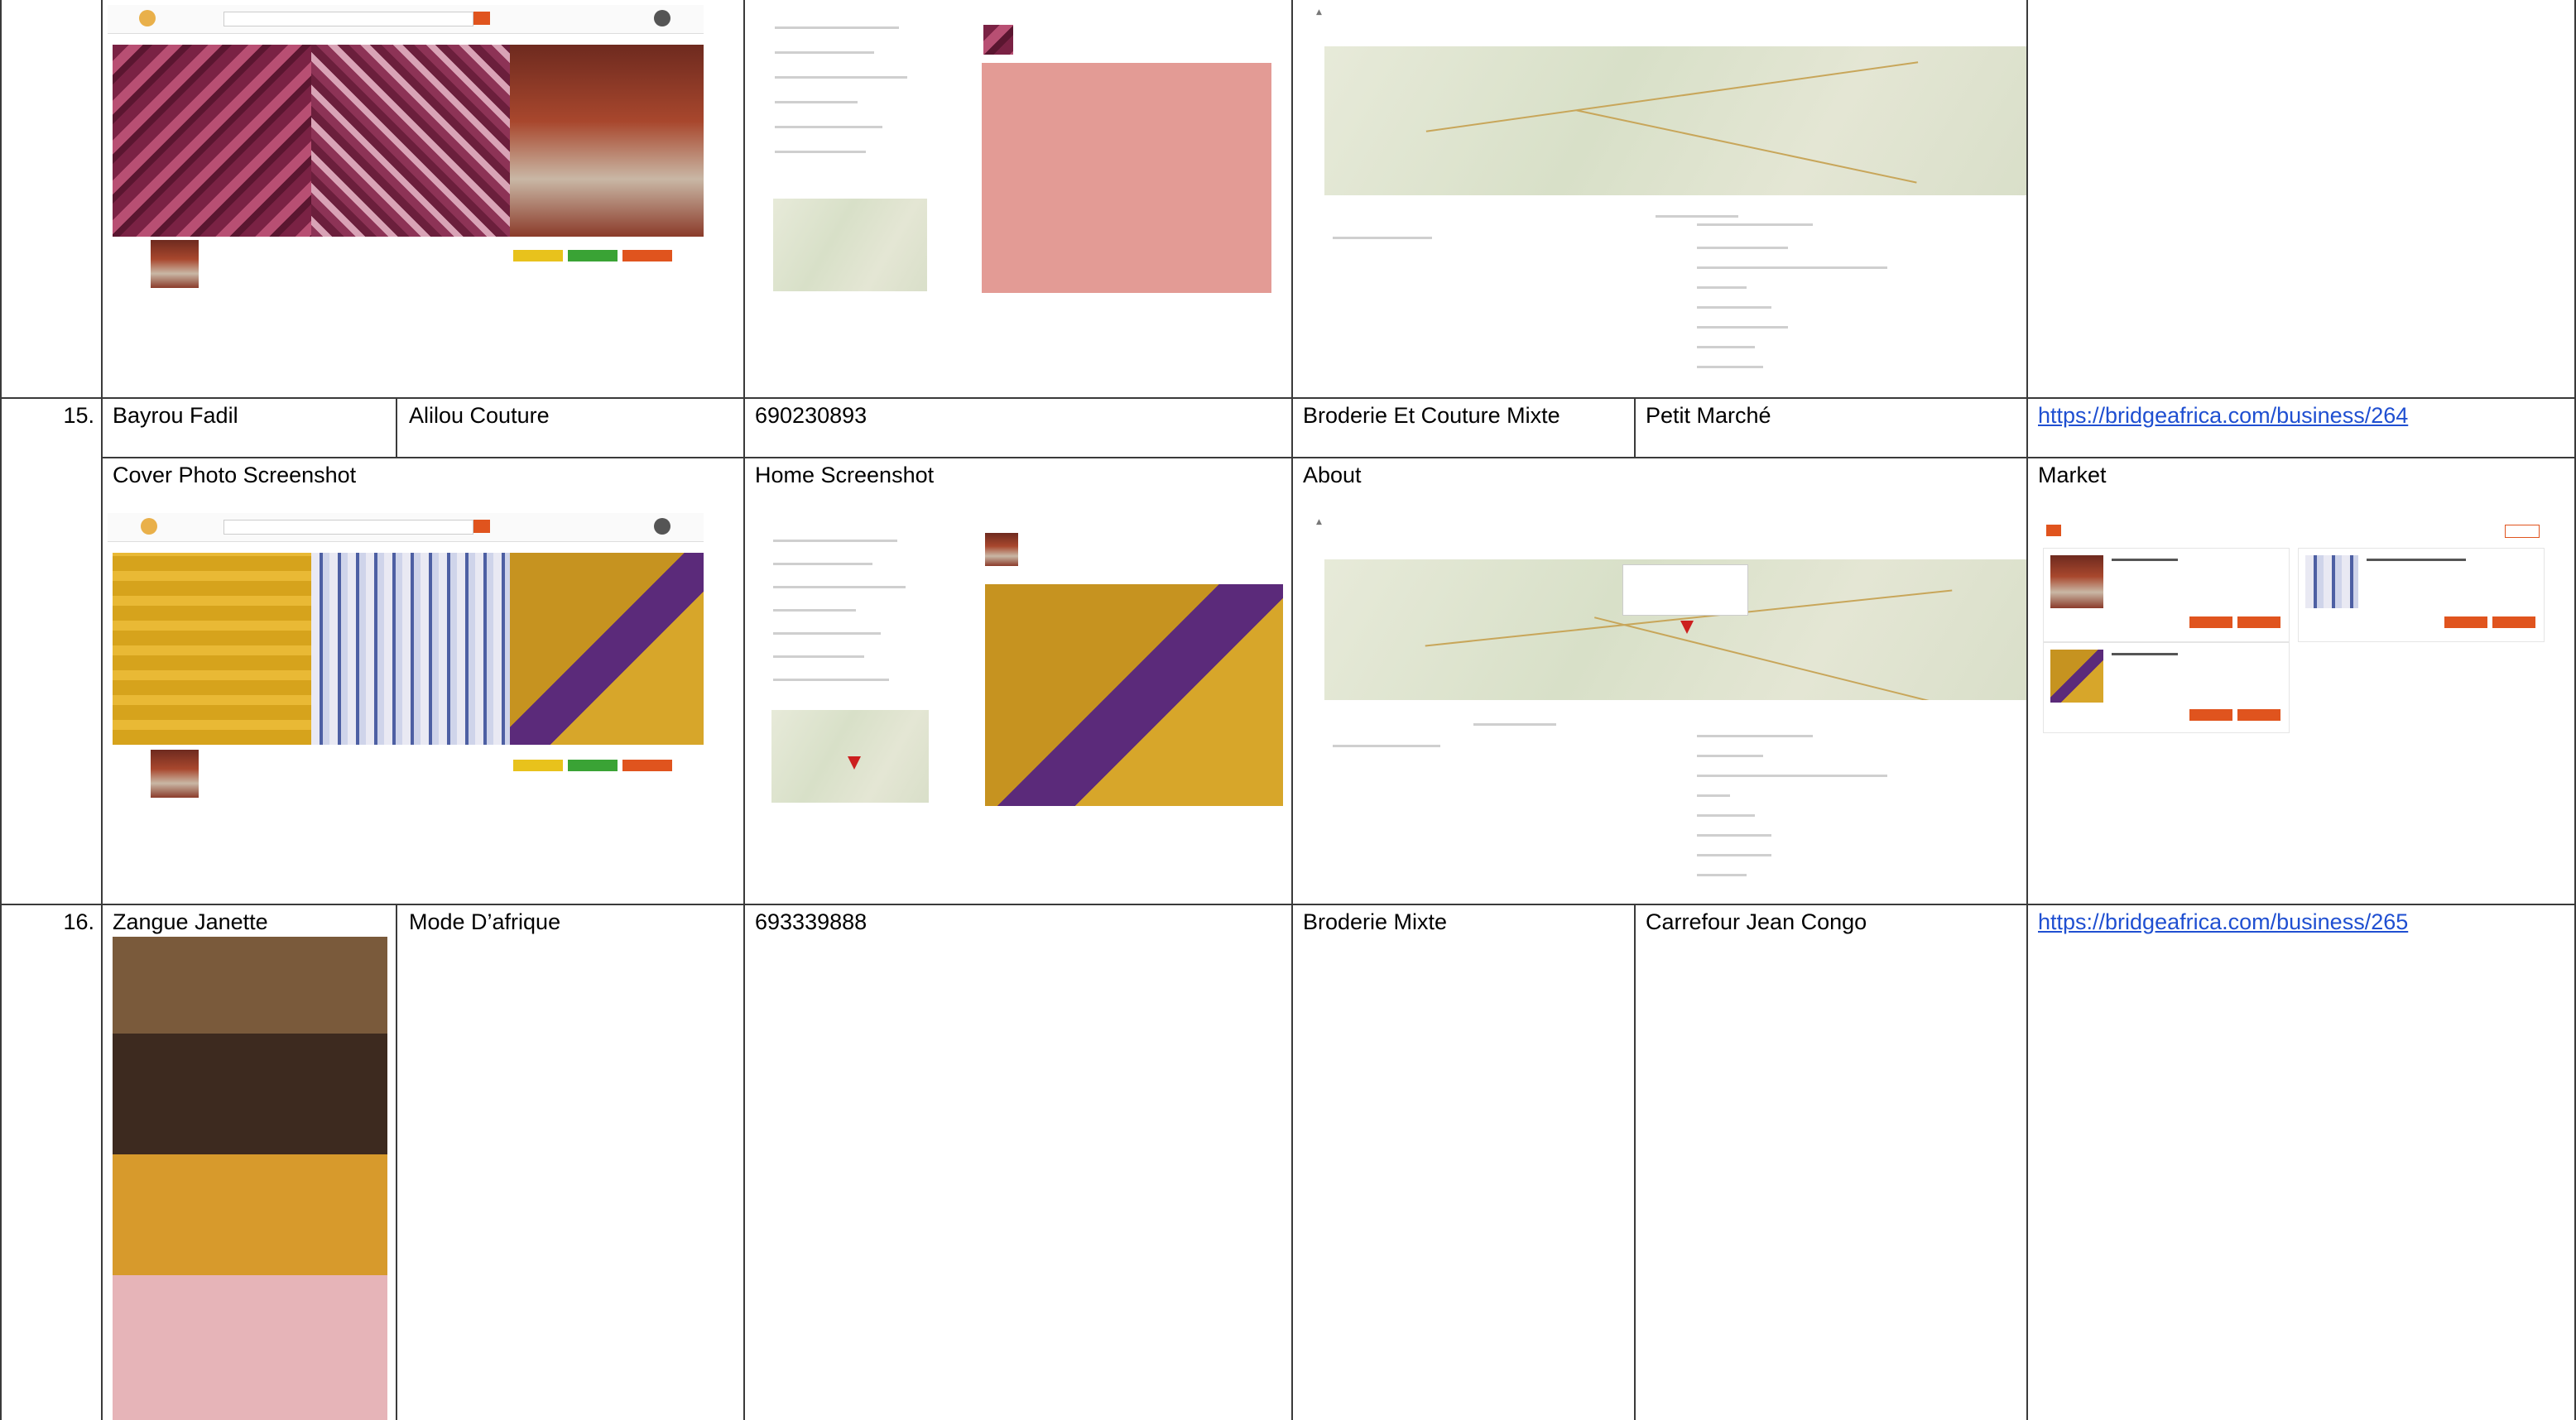 This screenshot has width=2576, height=1420. Describe the element at coordinates (78, 415) in the screenshot. I see `row-number: 15.` at that location.